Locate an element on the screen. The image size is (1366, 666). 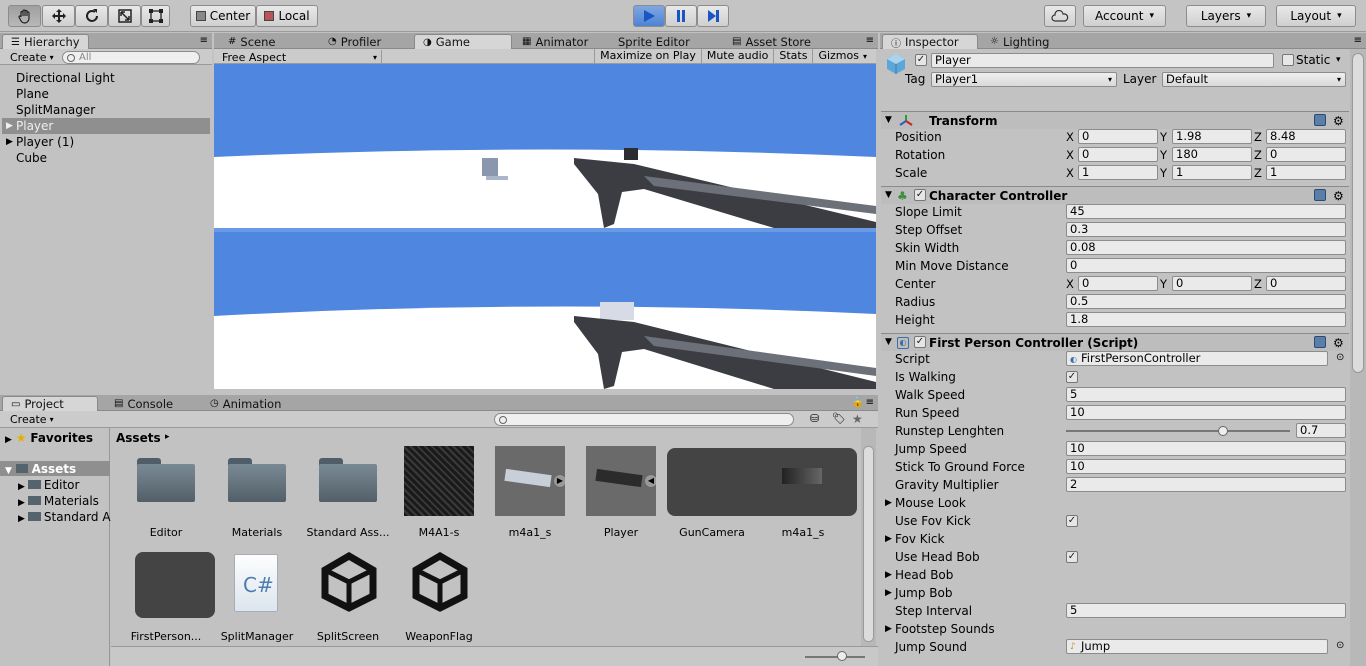
game-option-mute-audio: Mute audio is located at coordinates (737, 56).